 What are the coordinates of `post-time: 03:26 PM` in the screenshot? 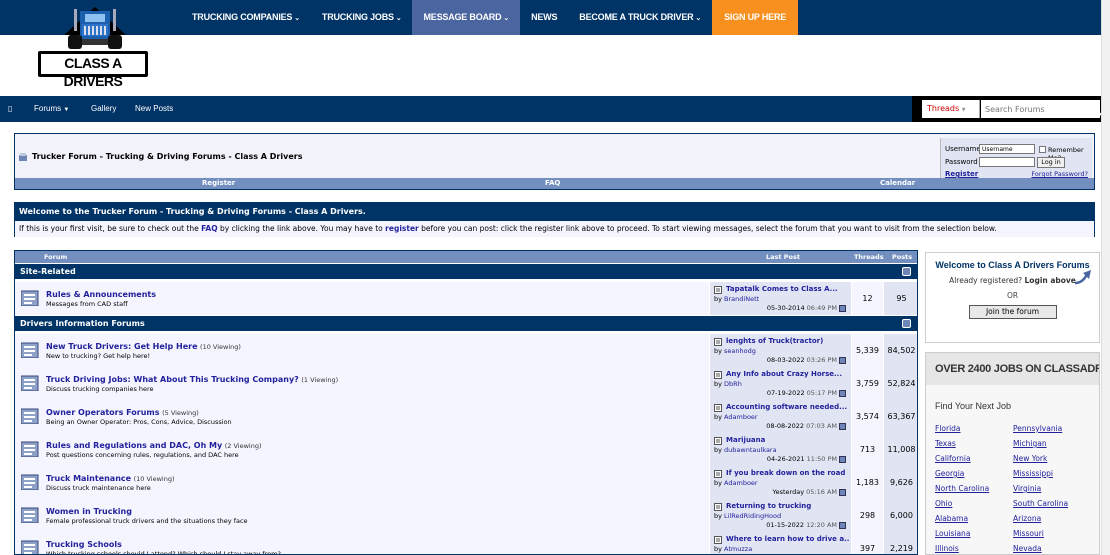 It's located at (821, 360).